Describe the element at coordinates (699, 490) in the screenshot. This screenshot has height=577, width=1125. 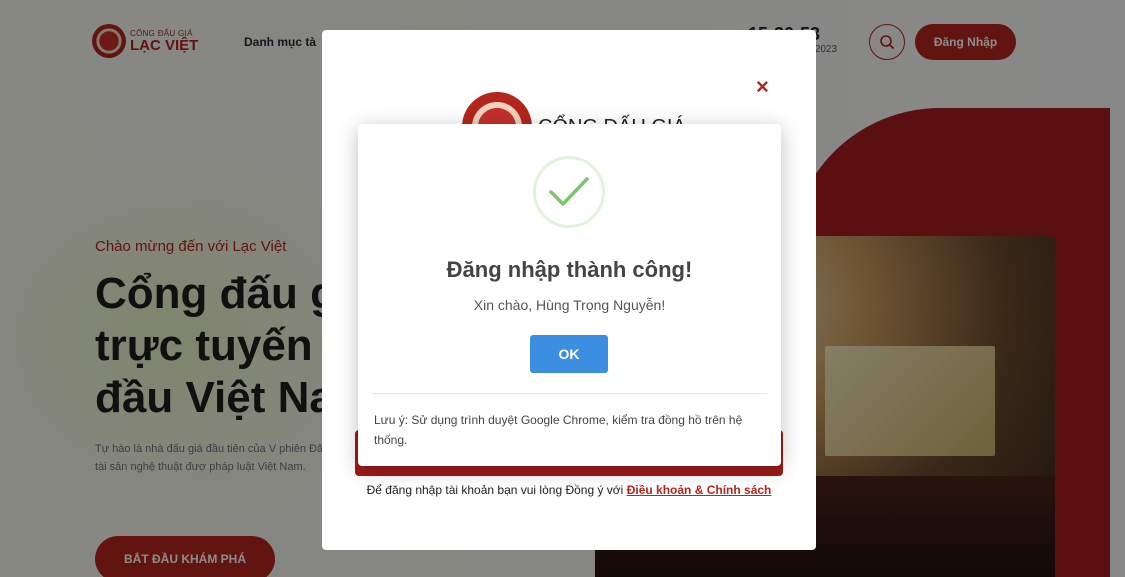
I see `terms-link: Điều khoản & Chính sách` at that location.